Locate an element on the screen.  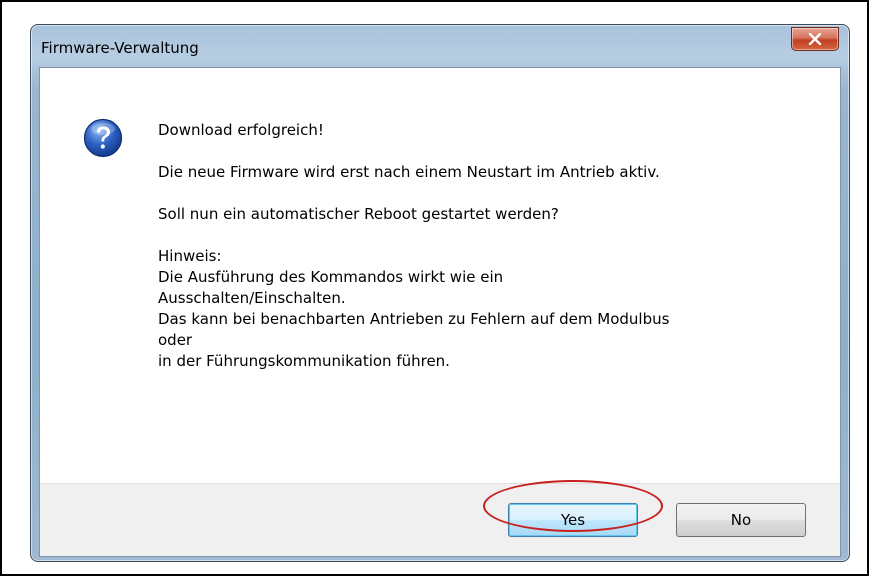
button-bar: Yes No is located at coordinates (440, 519).